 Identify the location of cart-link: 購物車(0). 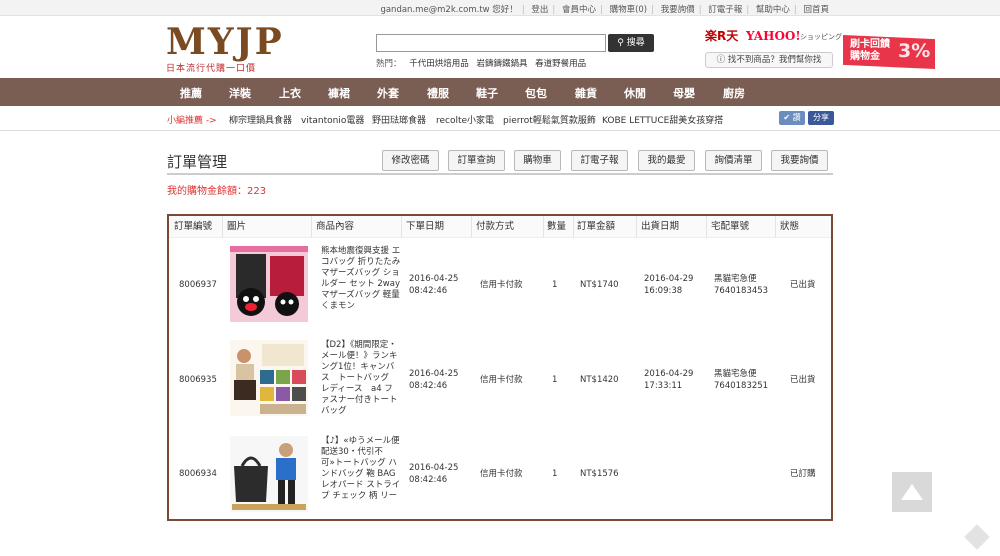
(629, 10).